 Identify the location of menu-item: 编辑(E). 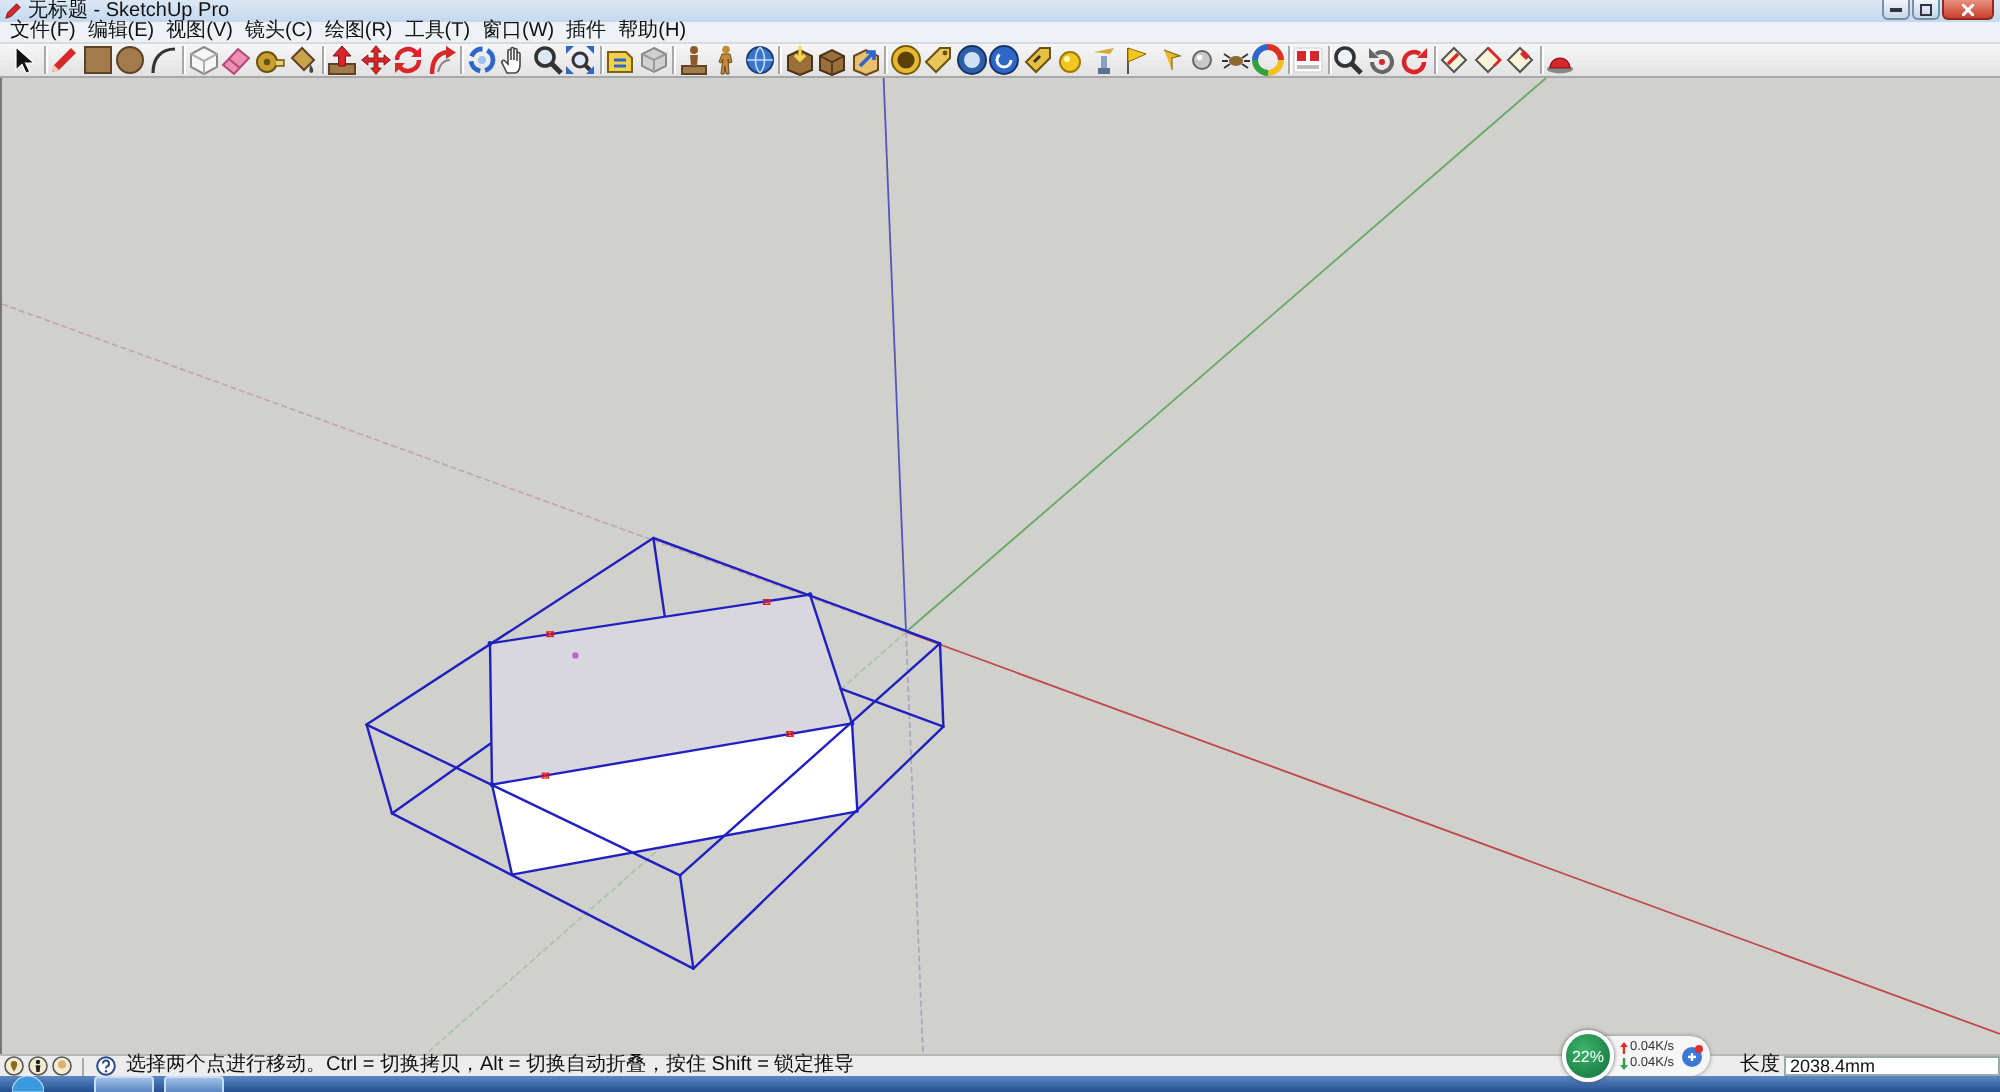
(121, 32).